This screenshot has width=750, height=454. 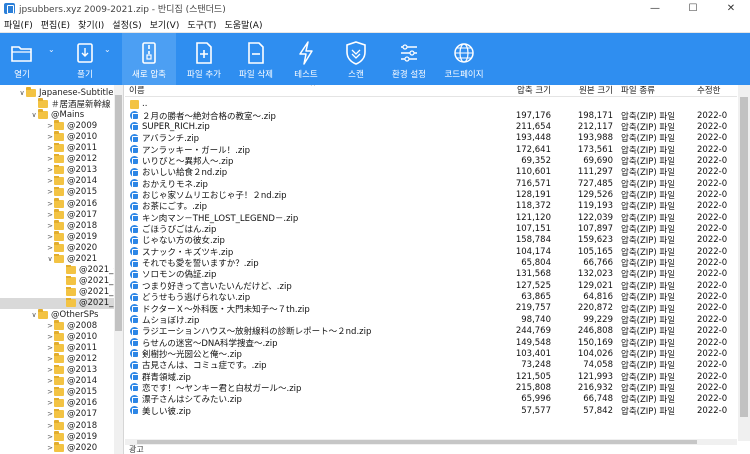 What do you see at coordinates (57, 292) in the screenshot?
I see `tree-item: @2021_07-0` at bounding box center [57, 292].